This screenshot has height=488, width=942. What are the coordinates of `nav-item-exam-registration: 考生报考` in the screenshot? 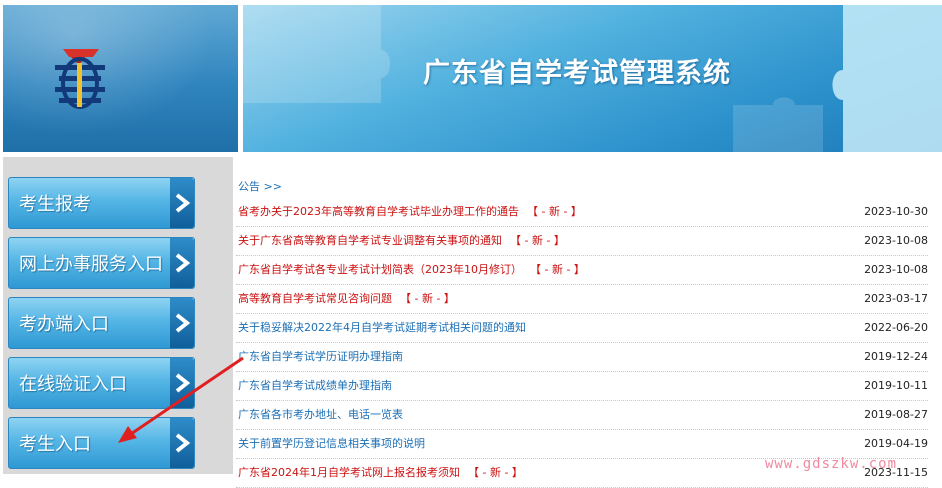 It's located at (101, 203).